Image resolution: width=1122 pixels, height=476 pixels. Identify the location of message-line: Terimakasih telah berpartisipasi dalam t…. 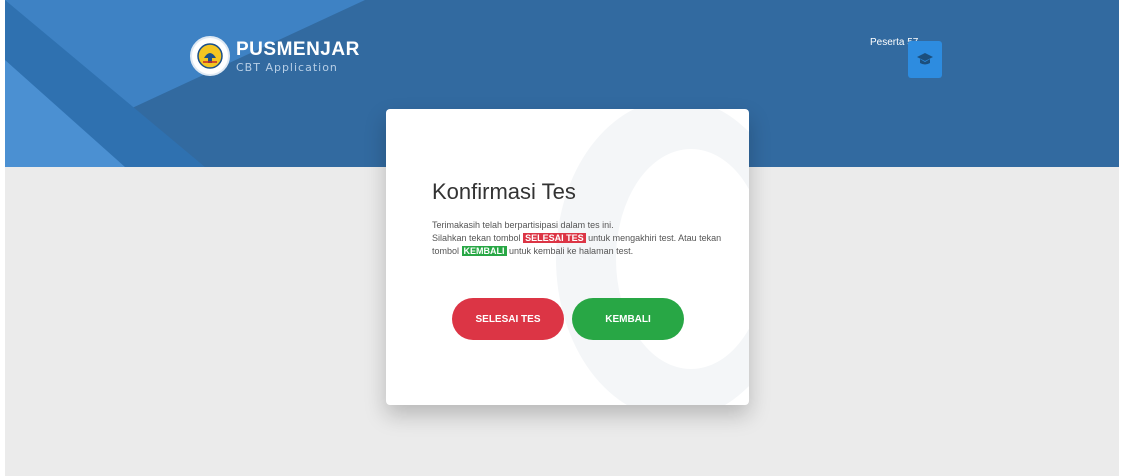
(523, 225).